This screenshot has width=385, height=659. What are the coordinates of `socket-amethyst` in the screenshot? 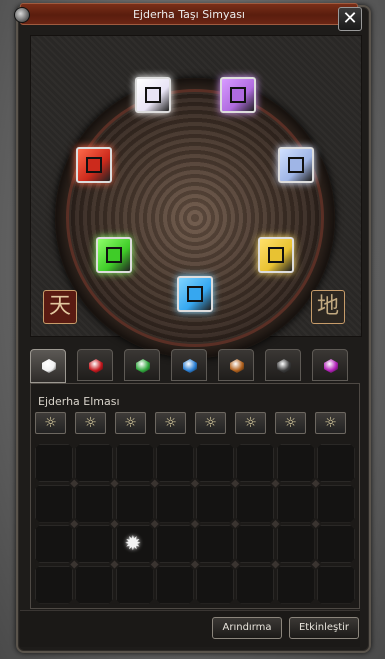 It's located at (238, 95).